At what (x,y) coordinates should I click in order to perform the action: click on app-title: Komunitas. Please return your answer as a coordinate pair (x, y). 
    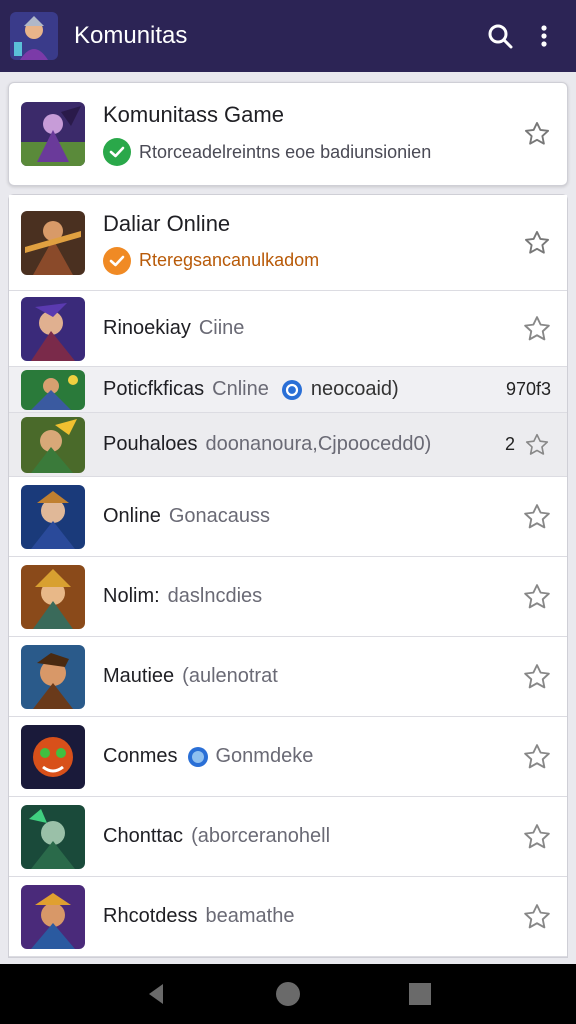
    Looking at the image, I should click on (131, 35).